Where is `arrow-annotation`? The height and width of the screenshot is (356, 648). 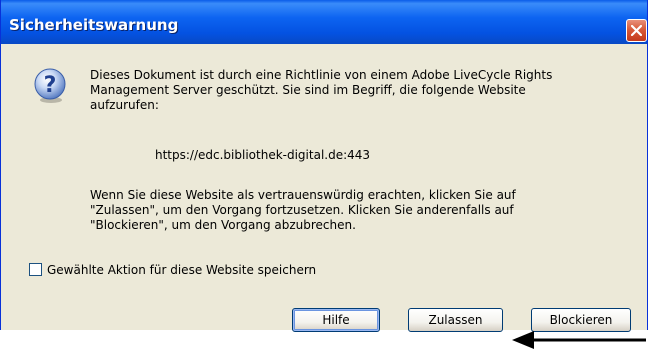
arrow-annotation is located at coordinates (579, 340).